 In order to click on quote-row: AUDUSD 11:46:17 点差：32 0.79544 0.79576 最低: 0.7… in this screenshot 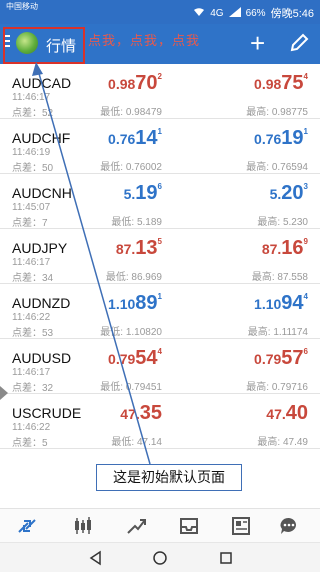, I will do `click(160, 366)`.